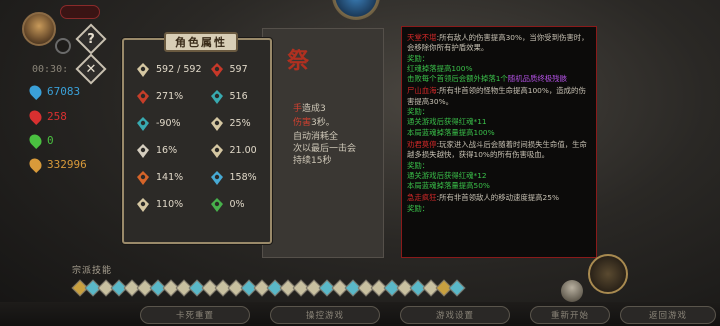  What do you see at coordinates (356, 10) in the screenshot?
I see `minimap-compass-icon` at bounding box center [356, 10].